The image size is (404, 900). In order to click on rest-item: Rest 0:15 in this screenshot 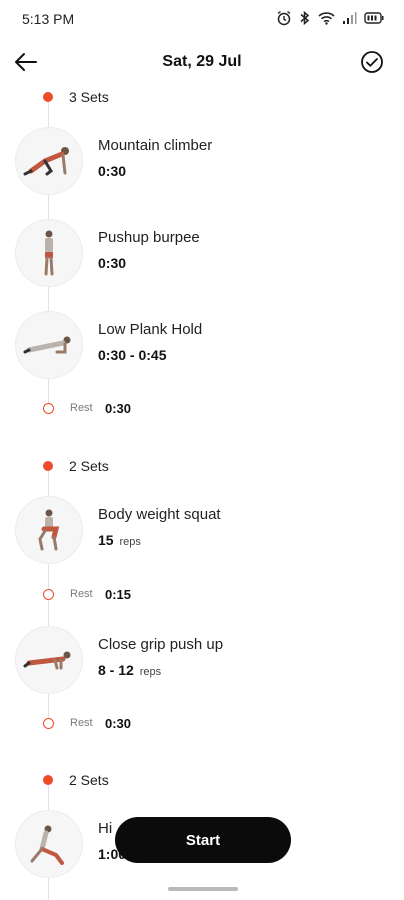, I will do `click(202, 594)`.